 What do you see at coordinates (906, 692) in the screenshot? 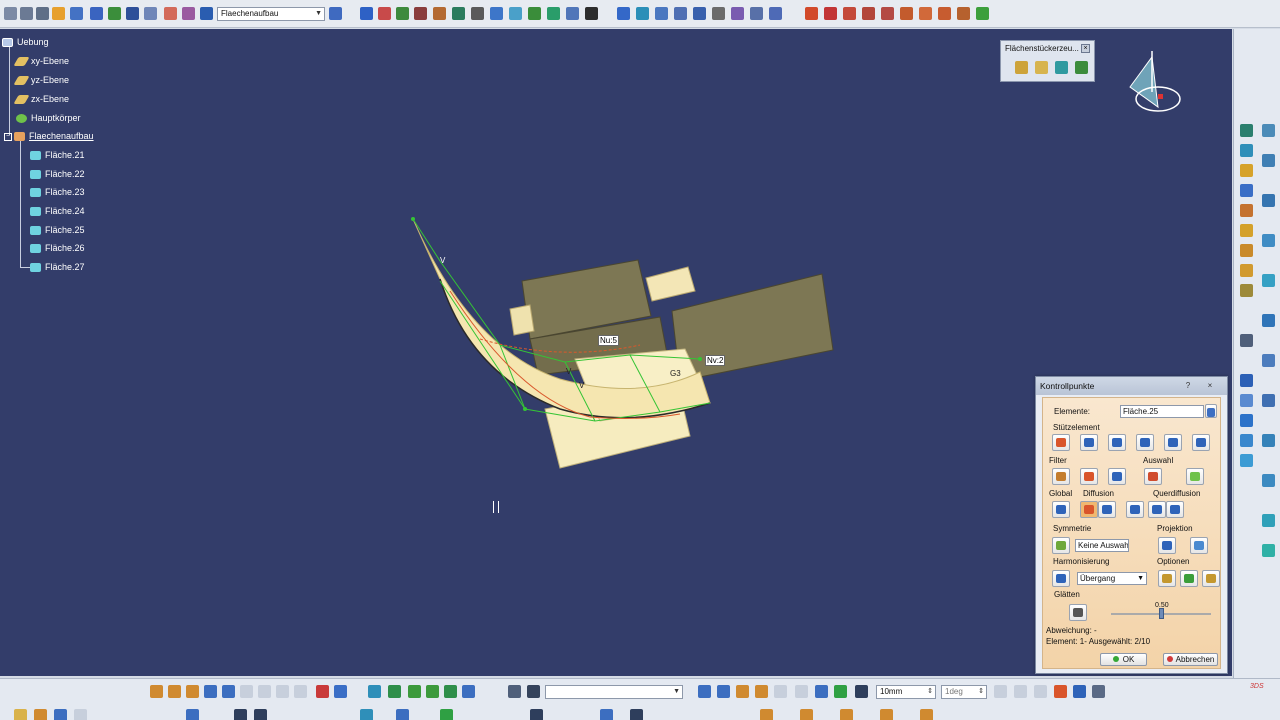
I see `length-field: 10mm ⇕` at bounding box center [906, 692].